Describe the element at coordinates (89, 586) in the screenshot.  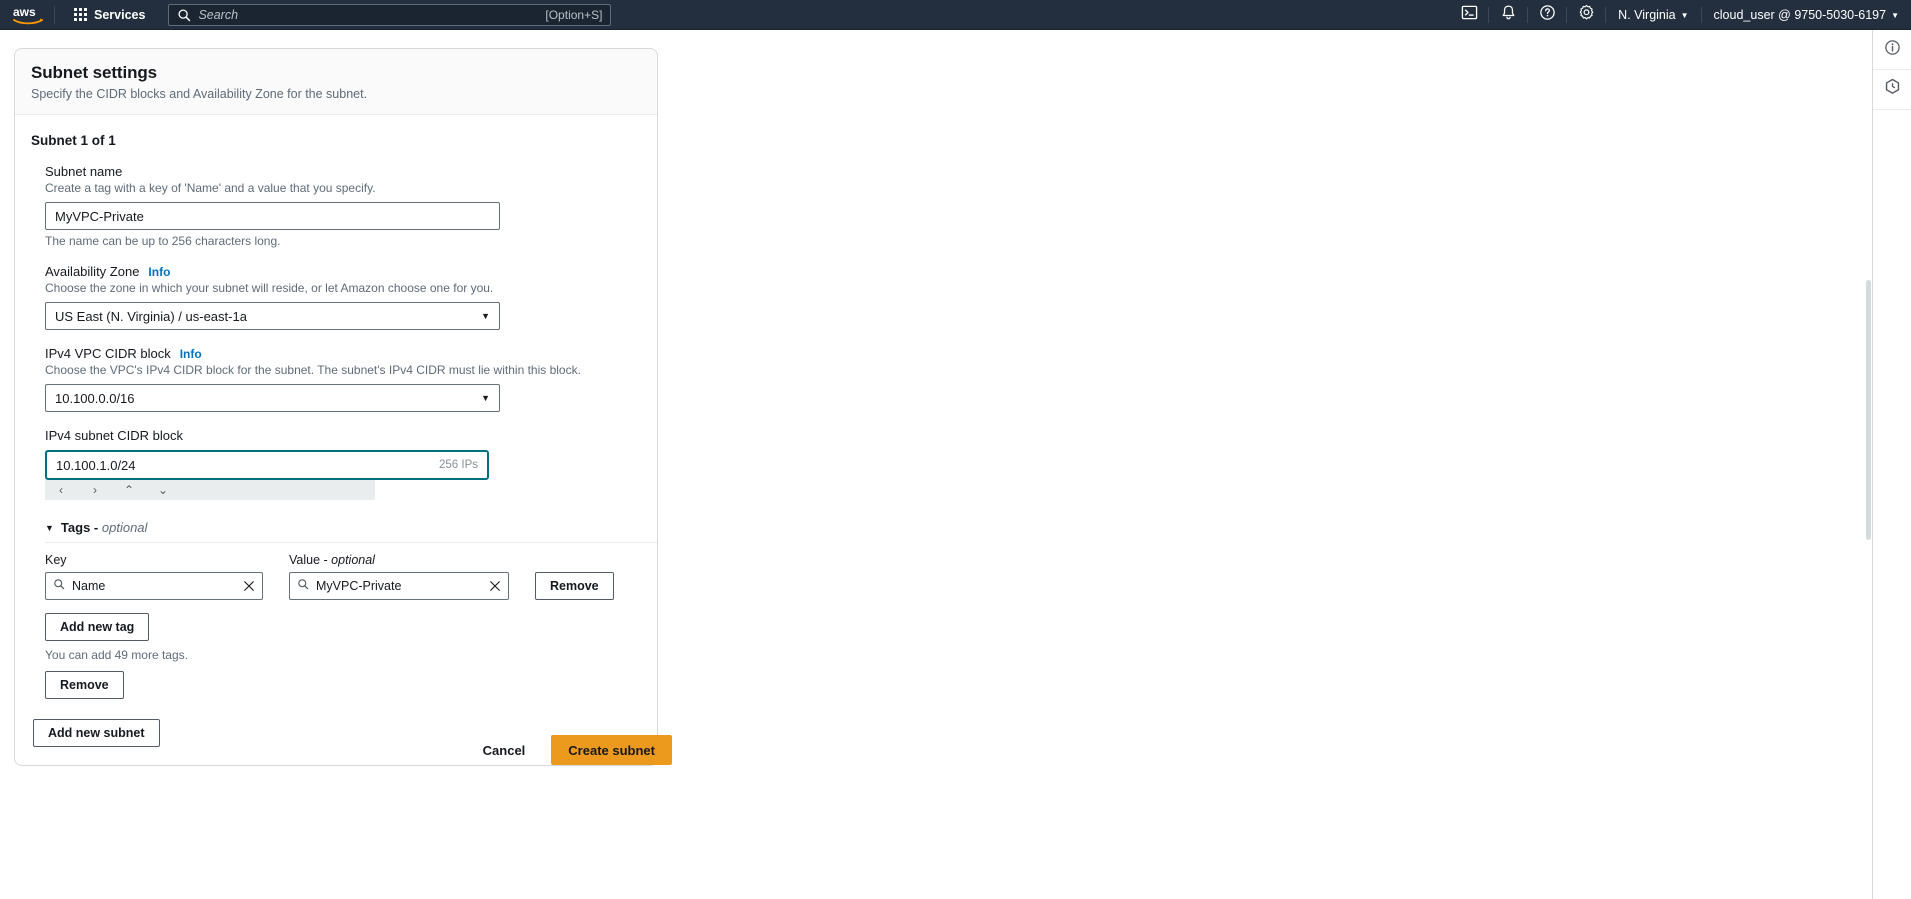
I see `tag-key-value: Name` at that location.